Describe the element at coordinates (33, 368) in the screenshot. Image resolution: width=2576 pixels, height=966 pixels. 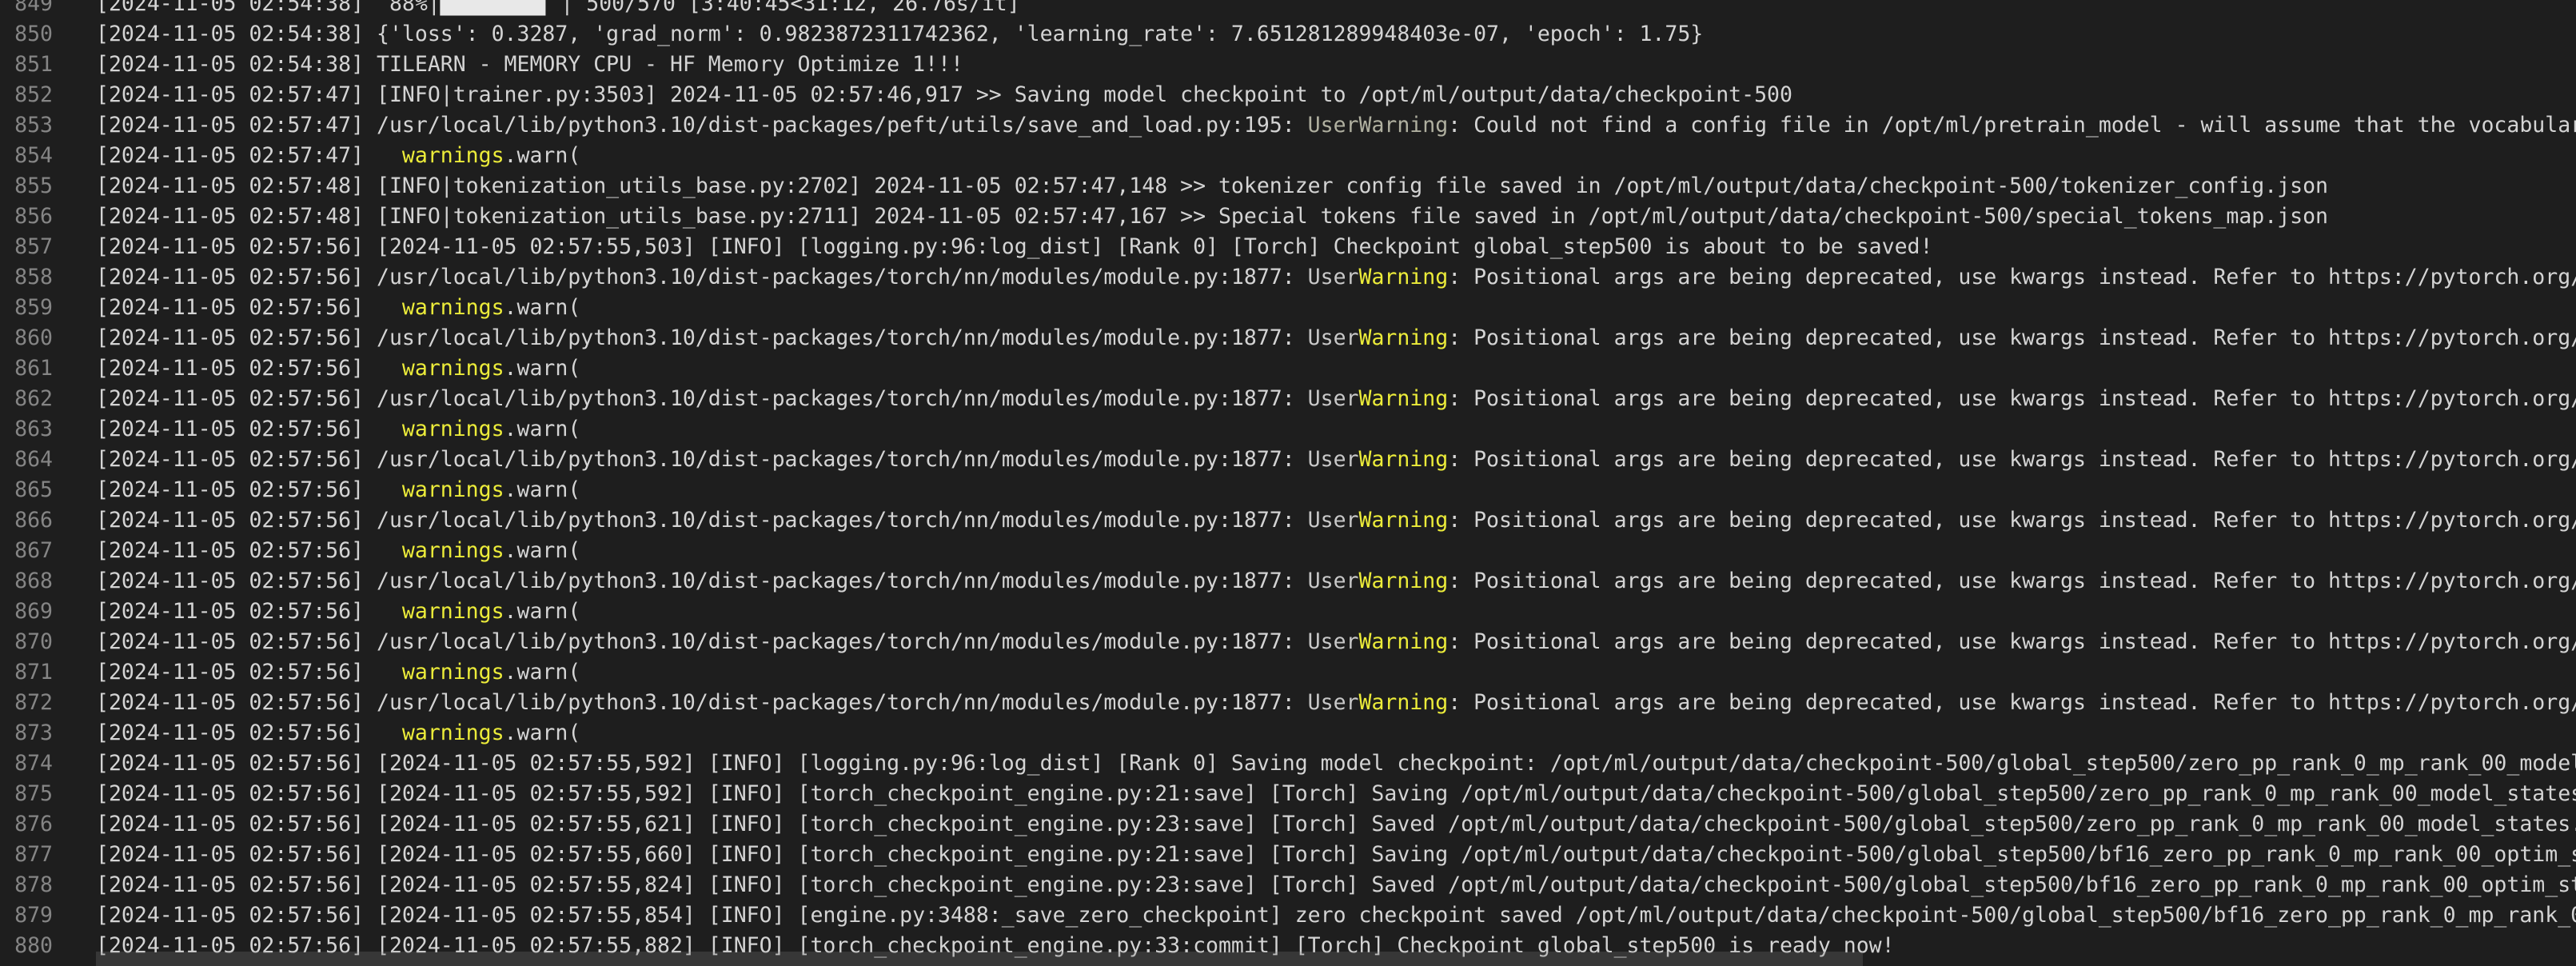
I see `line-number: 861` at that location.